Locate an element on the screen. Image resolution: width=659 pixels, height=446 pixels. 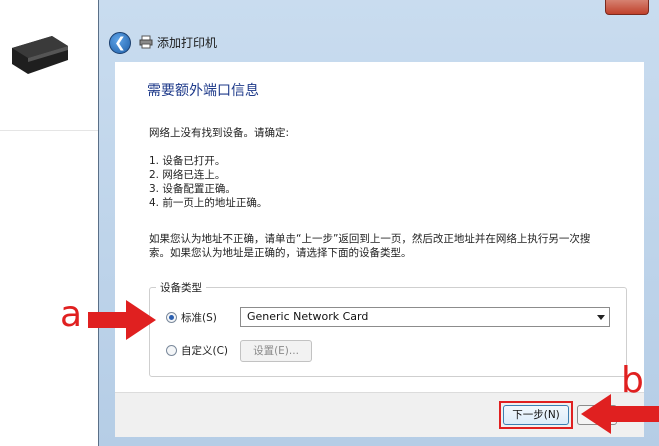
window-title: 添加打印机 is located at coordinates (187, 43).